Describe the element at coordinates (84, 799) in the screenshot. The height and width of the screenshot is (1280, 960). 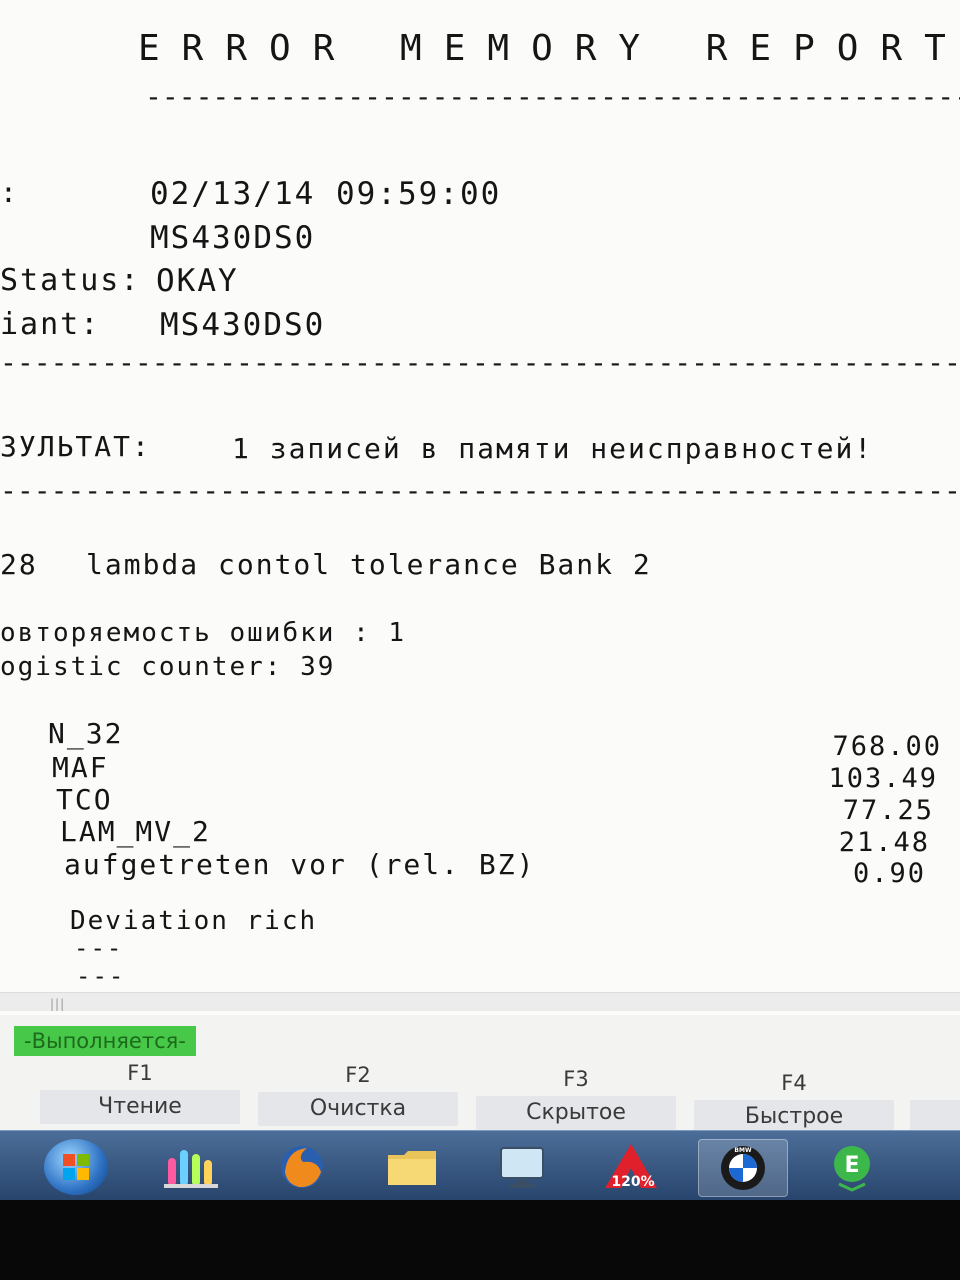
I see `param-name: TCO` at that location.